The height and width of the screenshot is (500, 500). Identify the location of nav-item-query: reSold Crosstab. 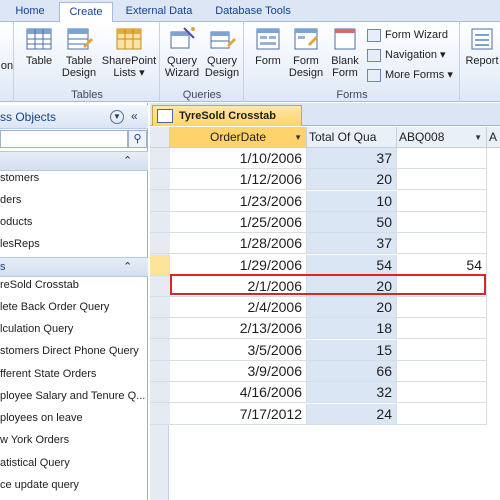
(74, 285).